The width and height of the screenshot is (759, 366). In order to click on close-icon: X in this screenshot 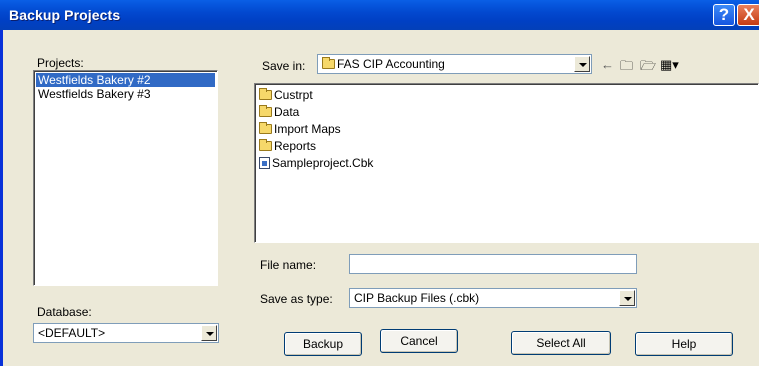, I will do `click(749, 14)`.